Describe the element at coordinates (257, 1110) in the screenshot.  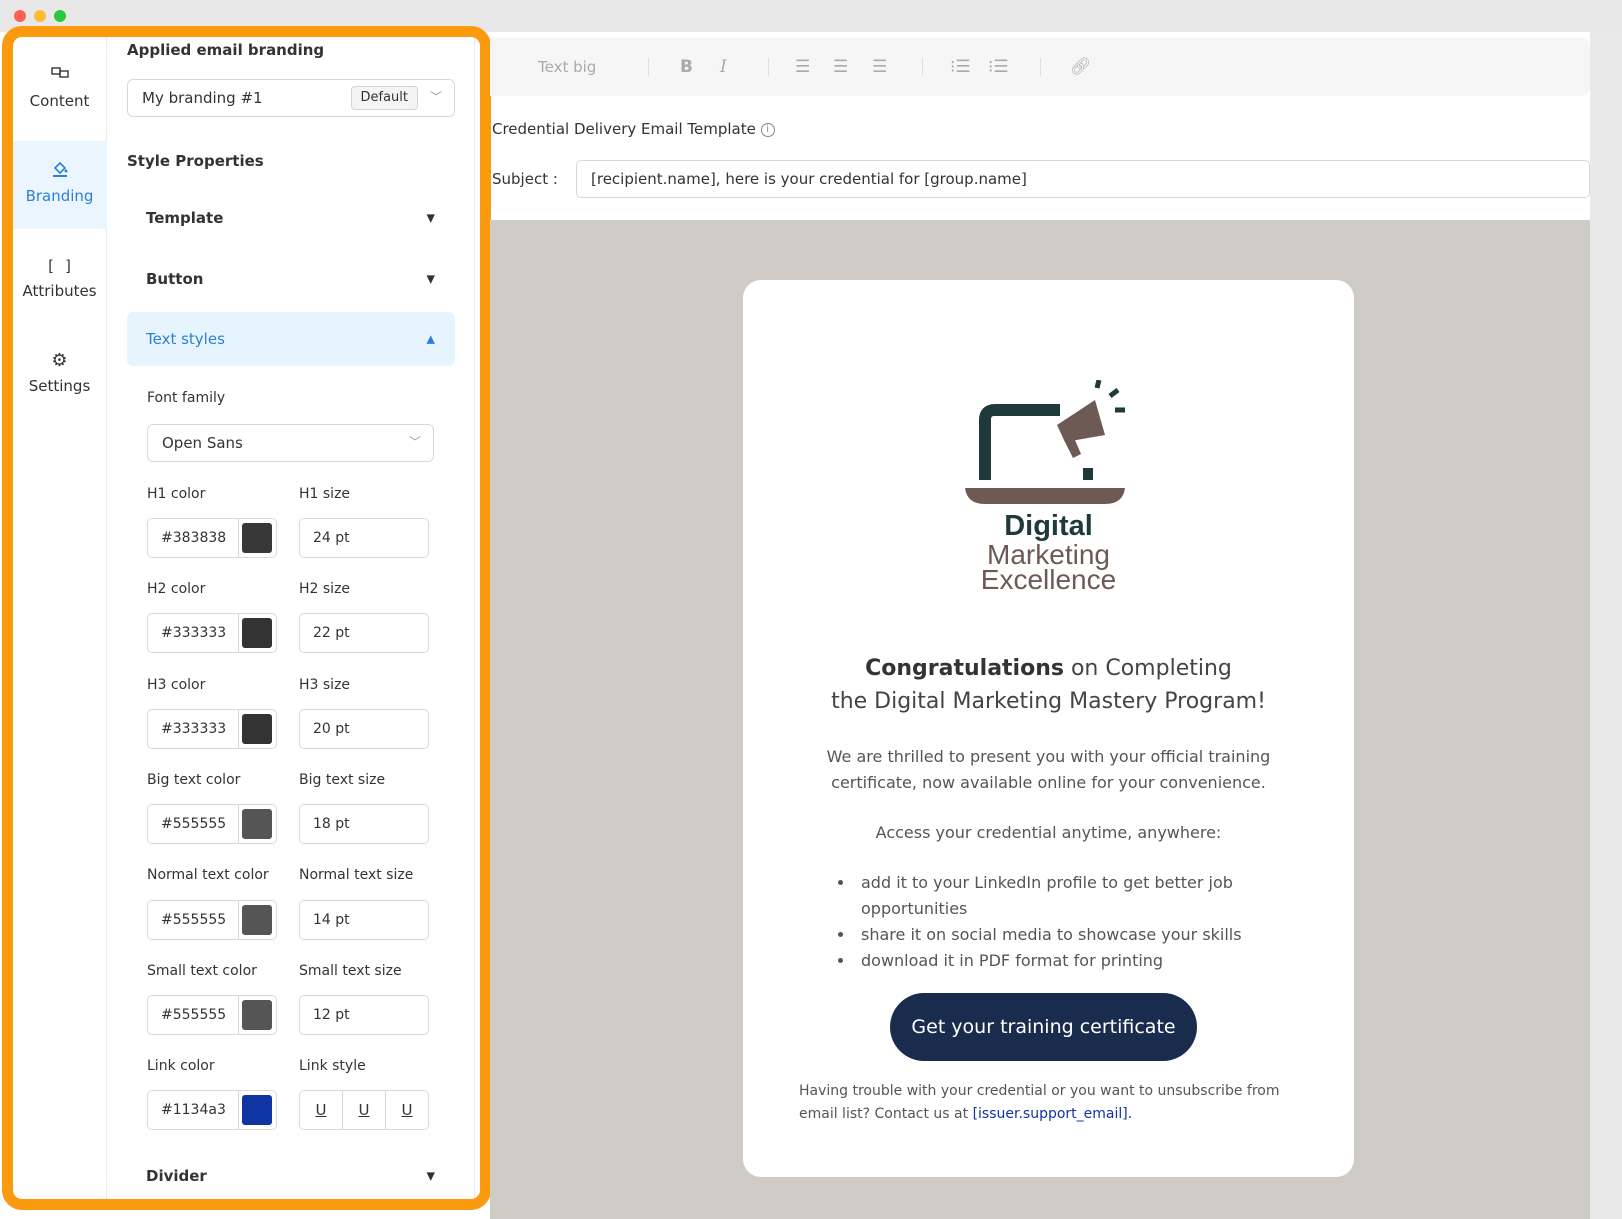
I see `link-color-swatch` at that location.